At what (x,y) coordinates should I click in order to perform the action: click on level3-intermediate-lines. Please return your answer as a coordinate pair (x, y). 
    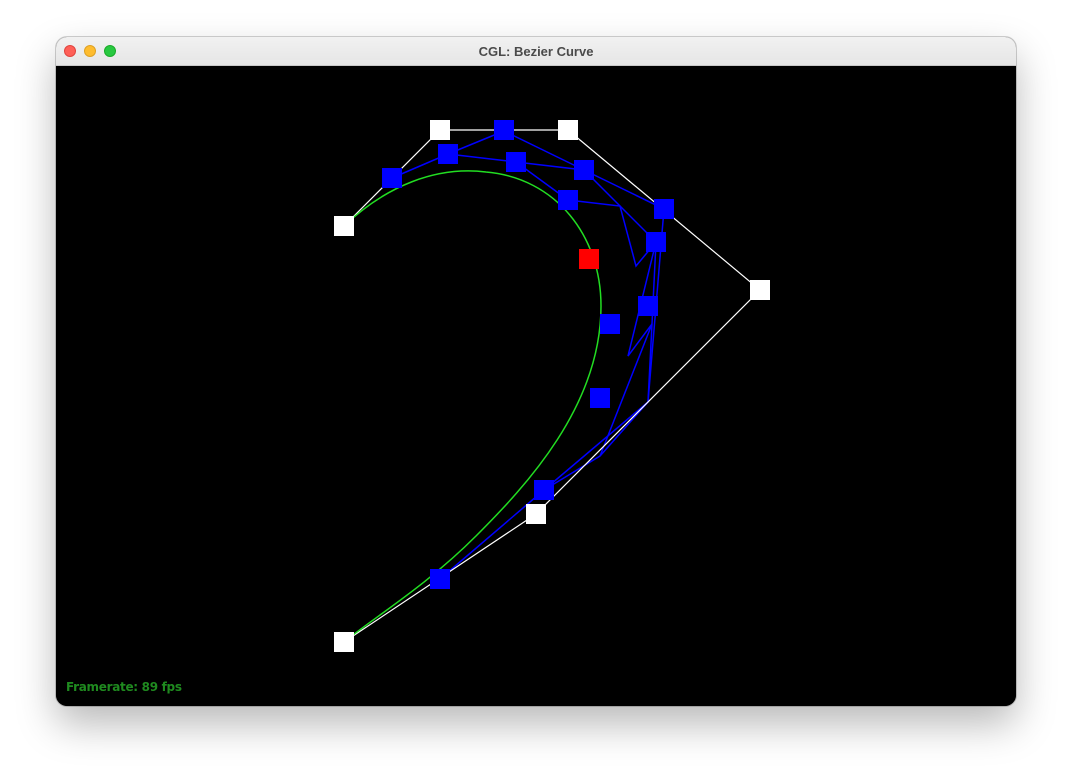
    Looking at the image, I should click on (586, 309).